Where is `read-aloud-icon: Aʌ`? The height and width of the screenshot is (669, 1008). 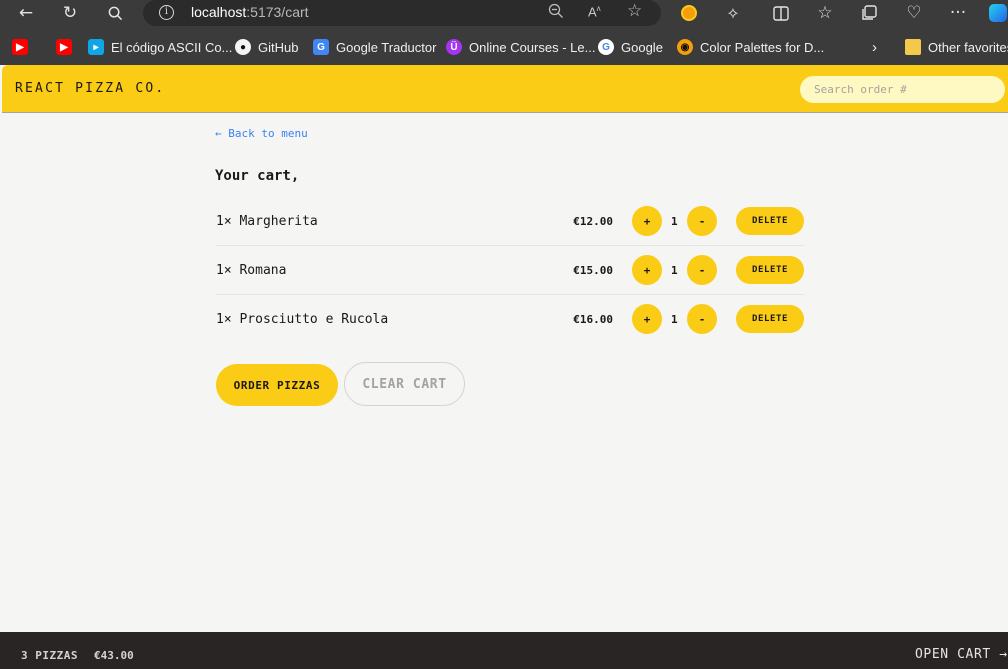
read-aloud-icon: Aʌ is located at coordinates (594, 11).